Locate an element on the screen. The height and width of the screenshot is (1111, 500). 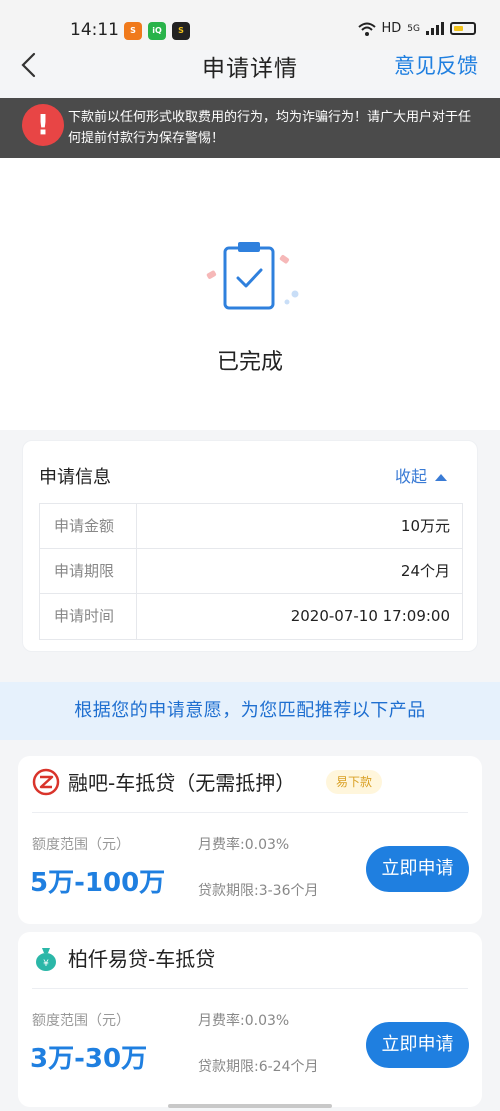
collapse-label: 收起 is located at coordinates (410, 476).